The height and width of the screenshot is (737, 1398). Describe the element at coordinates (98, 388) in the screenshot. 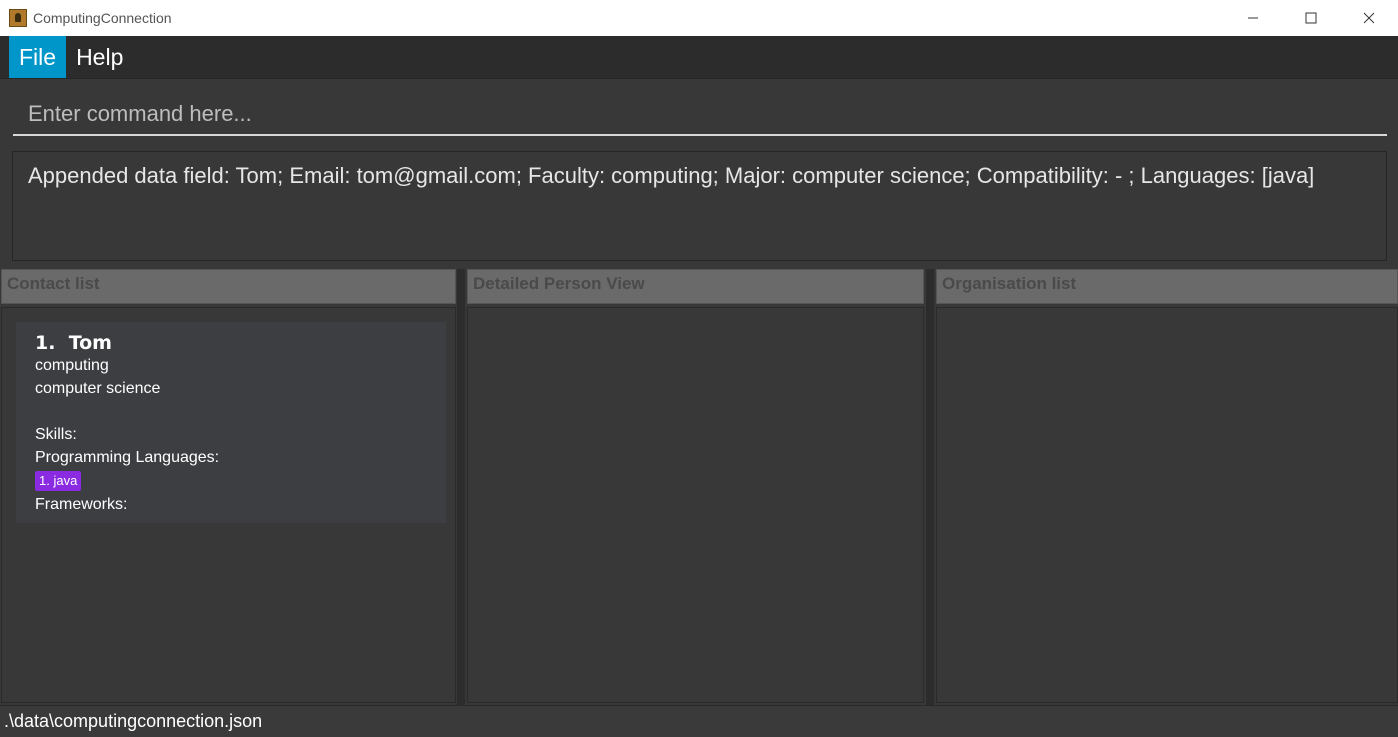

I see `person-major: computer science` at that location.